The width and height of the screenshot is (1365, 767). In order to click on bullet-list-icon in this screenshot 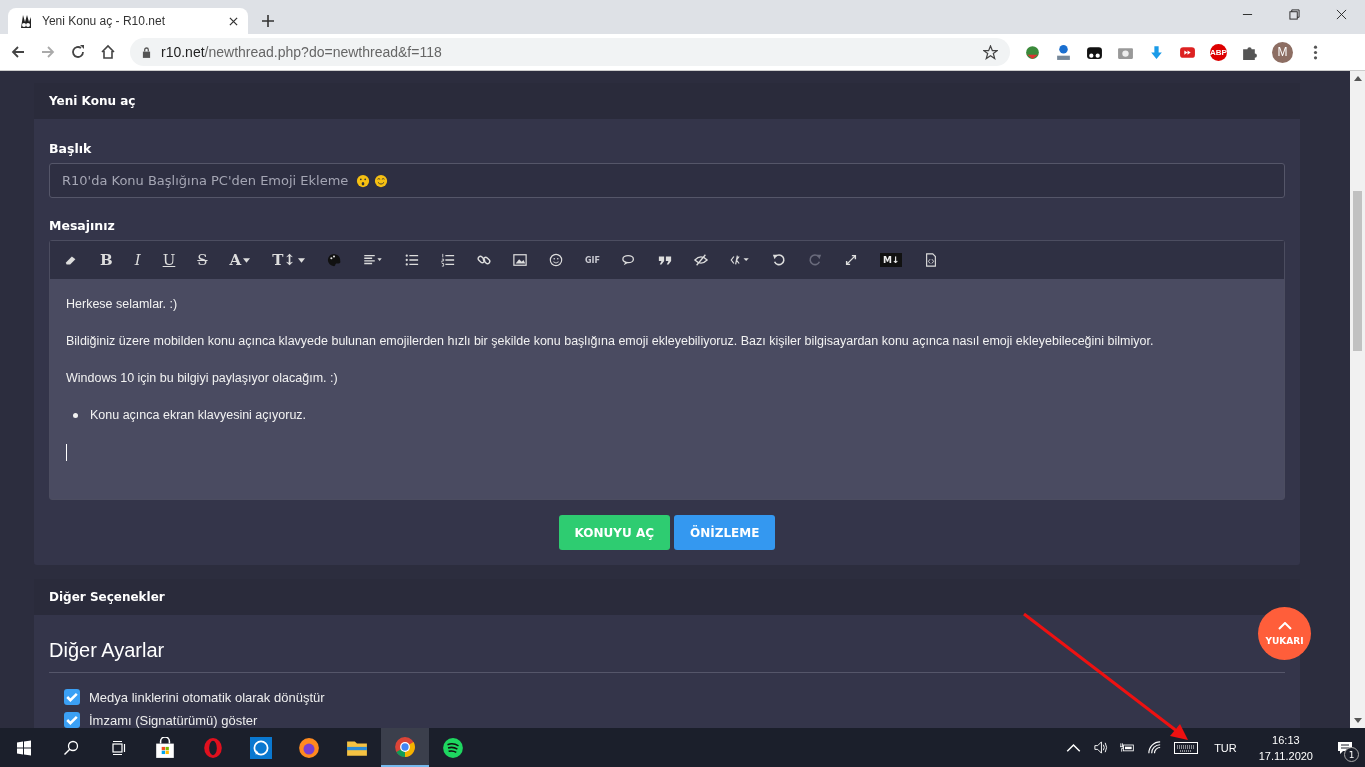, I will do `click(411, 260)`.